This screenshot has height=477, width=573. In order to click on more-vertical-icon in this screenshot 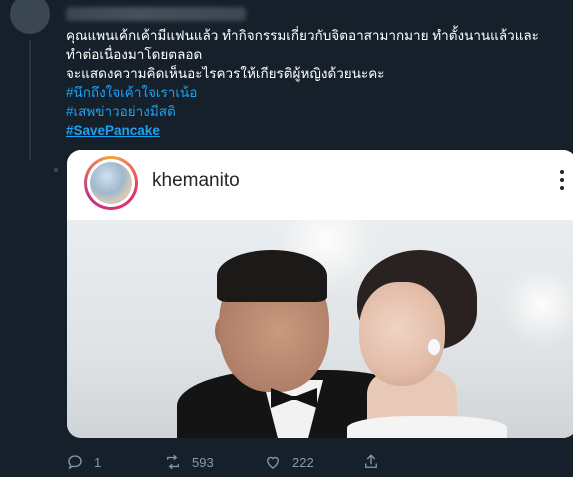, I will do `click(562, 183)`.